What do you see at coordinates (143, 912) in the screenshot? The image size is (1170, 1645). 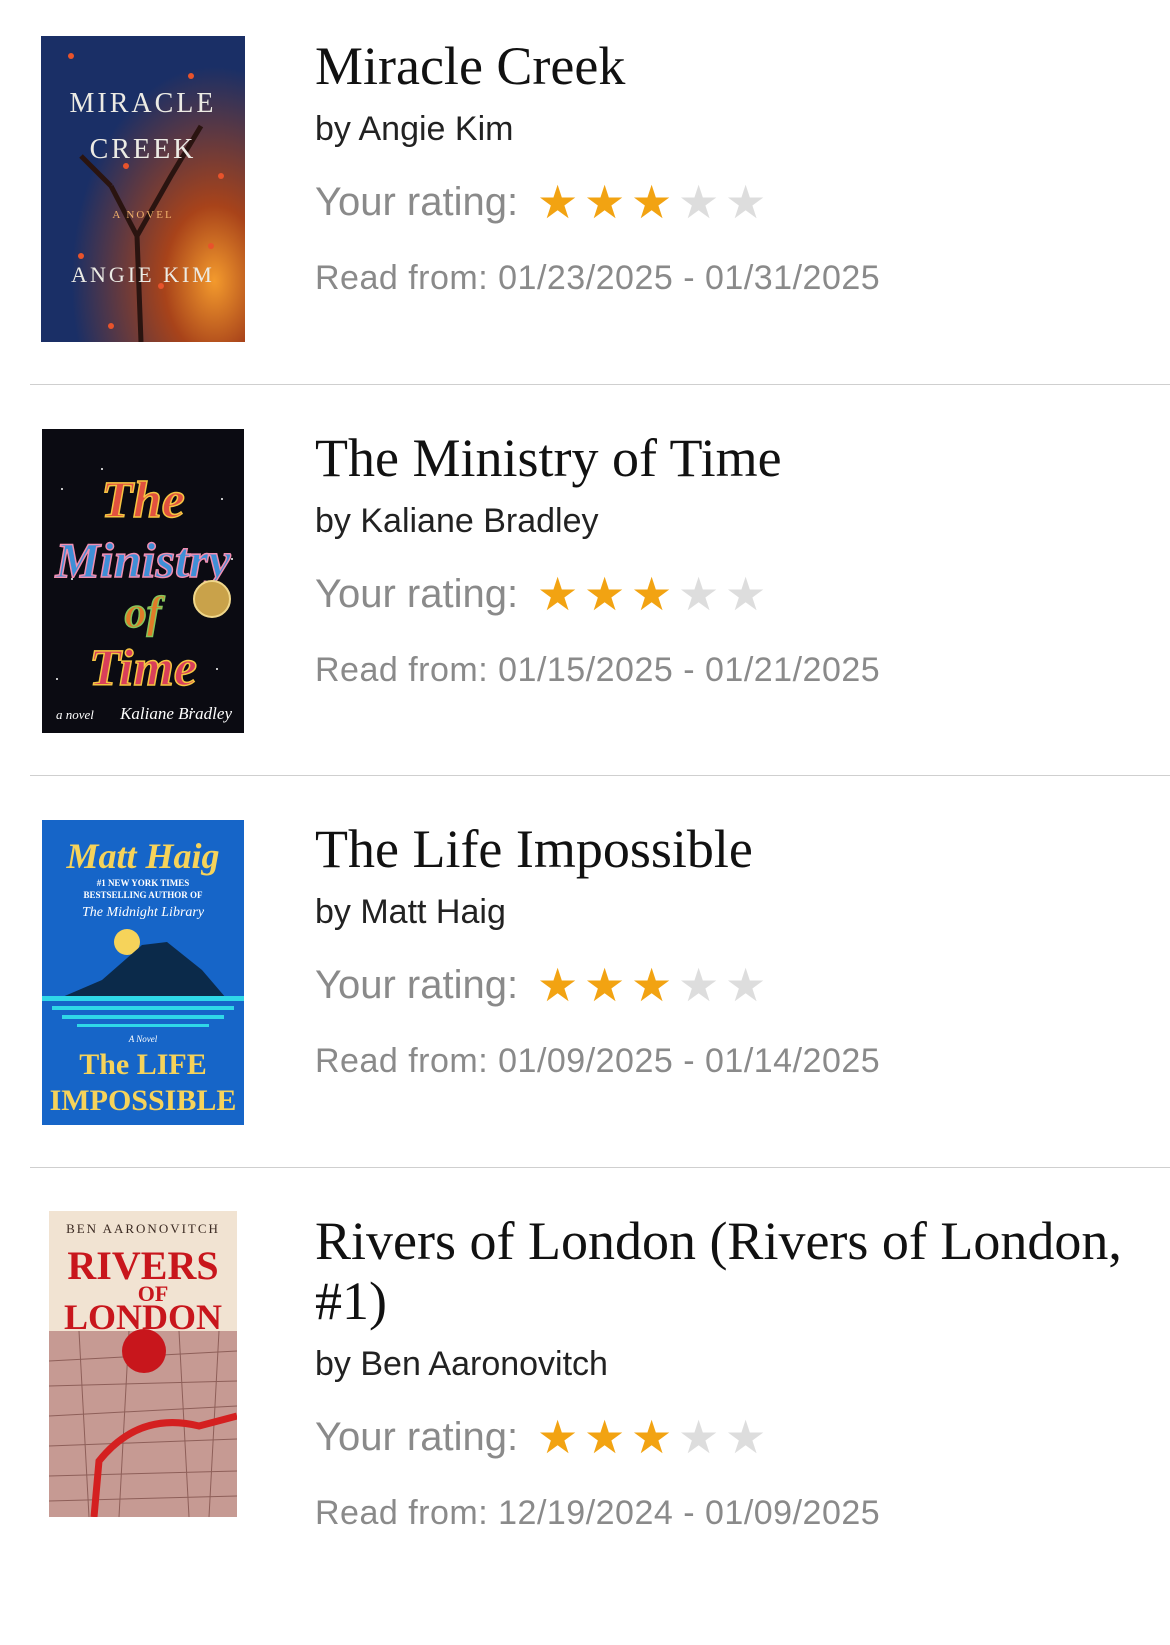 I see `cover-tagline-3: The Midnight Library` at bounding box center [143, 912].